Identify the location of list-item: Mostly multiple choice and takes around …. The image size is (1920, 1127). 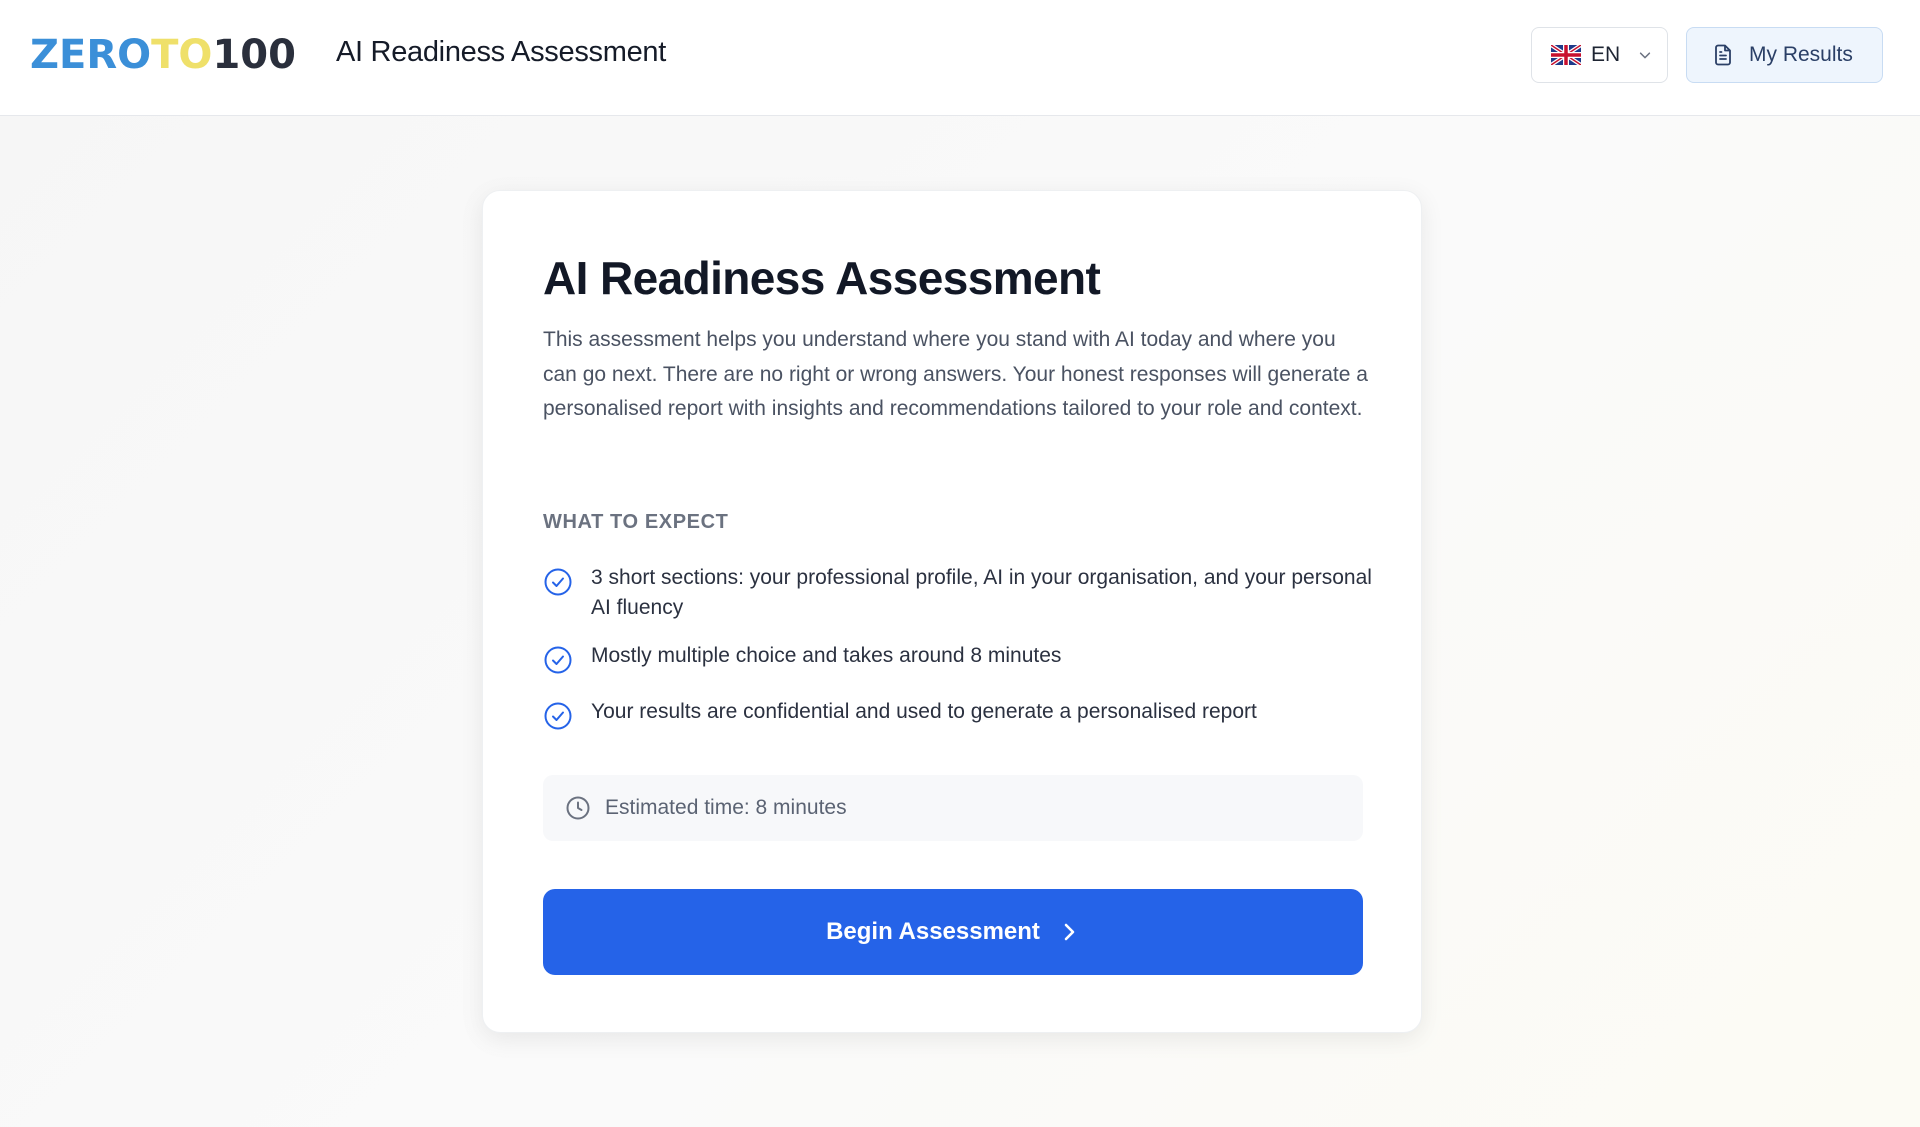
(958, 658).